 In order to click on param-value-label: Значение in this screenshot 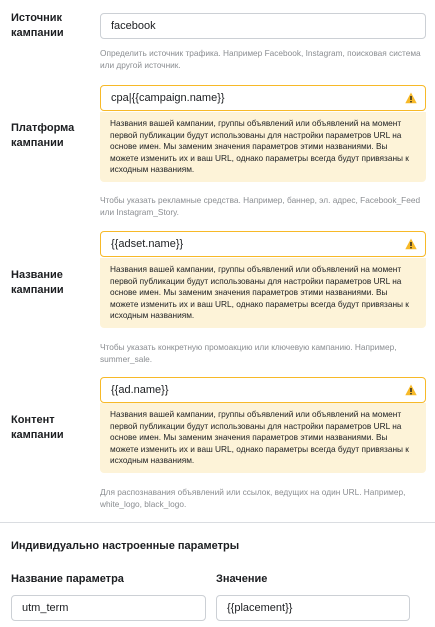, I will do `click(242, 579)`.